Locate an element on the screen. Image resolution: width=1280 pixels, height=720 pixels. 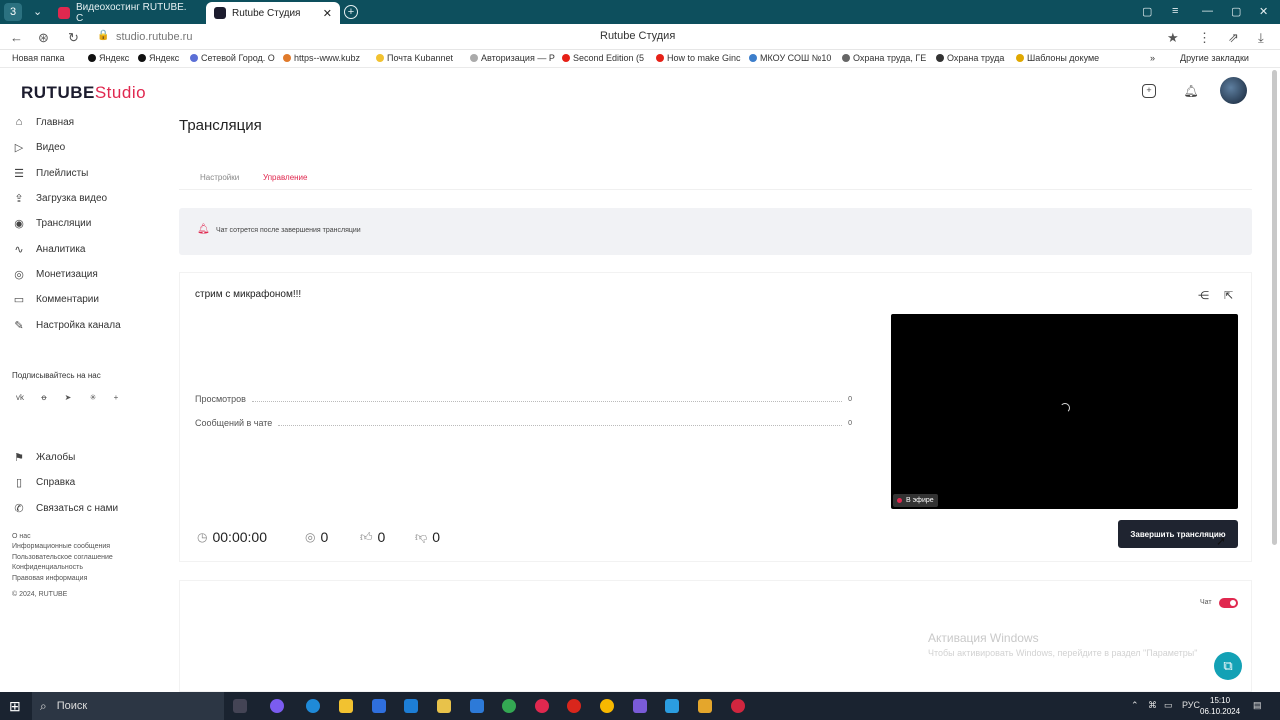
video-player: В эфире is located at coordinates (1064, 411).